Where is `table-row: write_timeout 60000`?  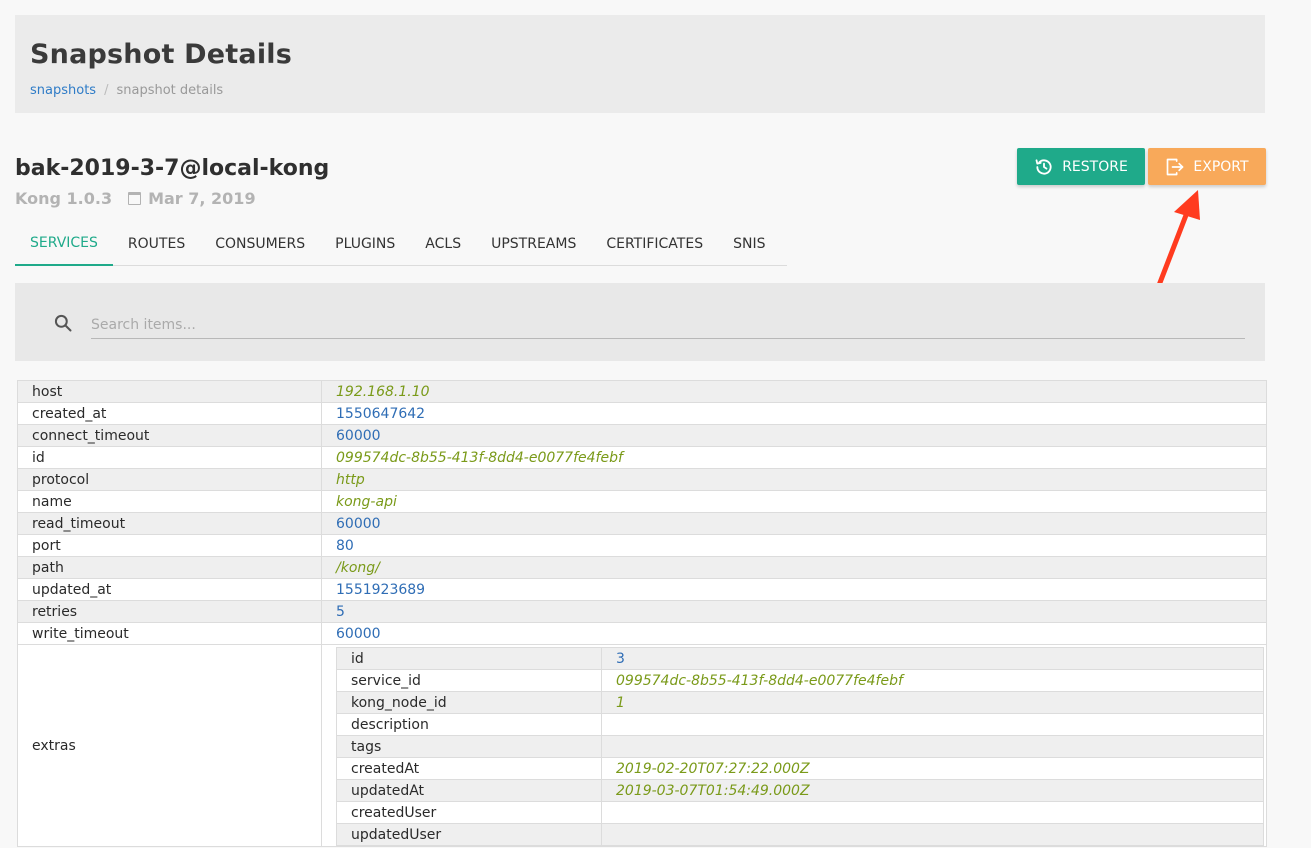 table-row: write_timeout 60000 is located at coordinates (642, 633).